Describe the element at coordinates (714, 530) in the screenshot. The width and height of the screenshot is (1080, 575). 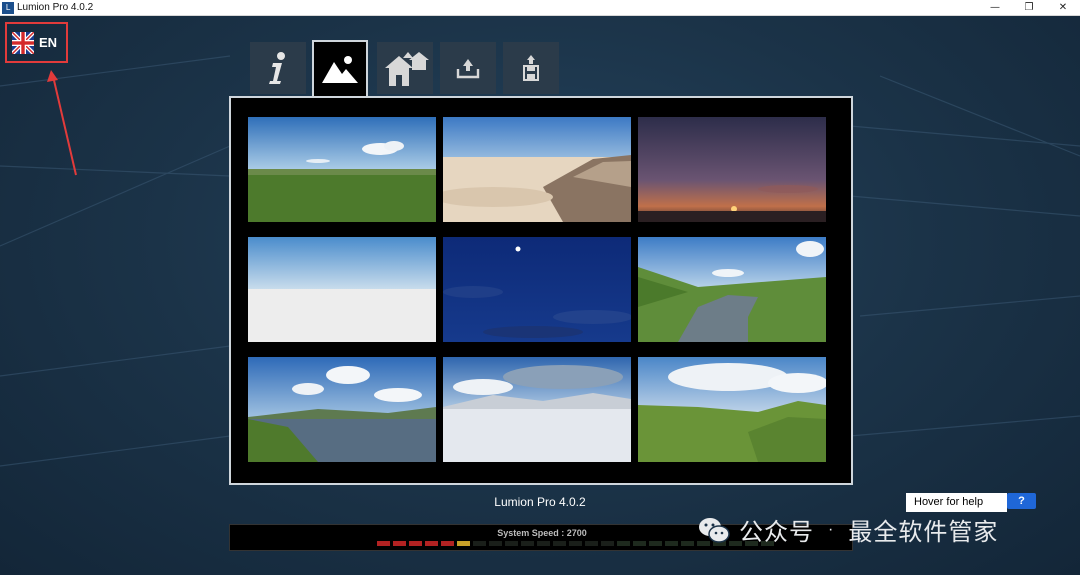
I see `wechat-icon` at that location.